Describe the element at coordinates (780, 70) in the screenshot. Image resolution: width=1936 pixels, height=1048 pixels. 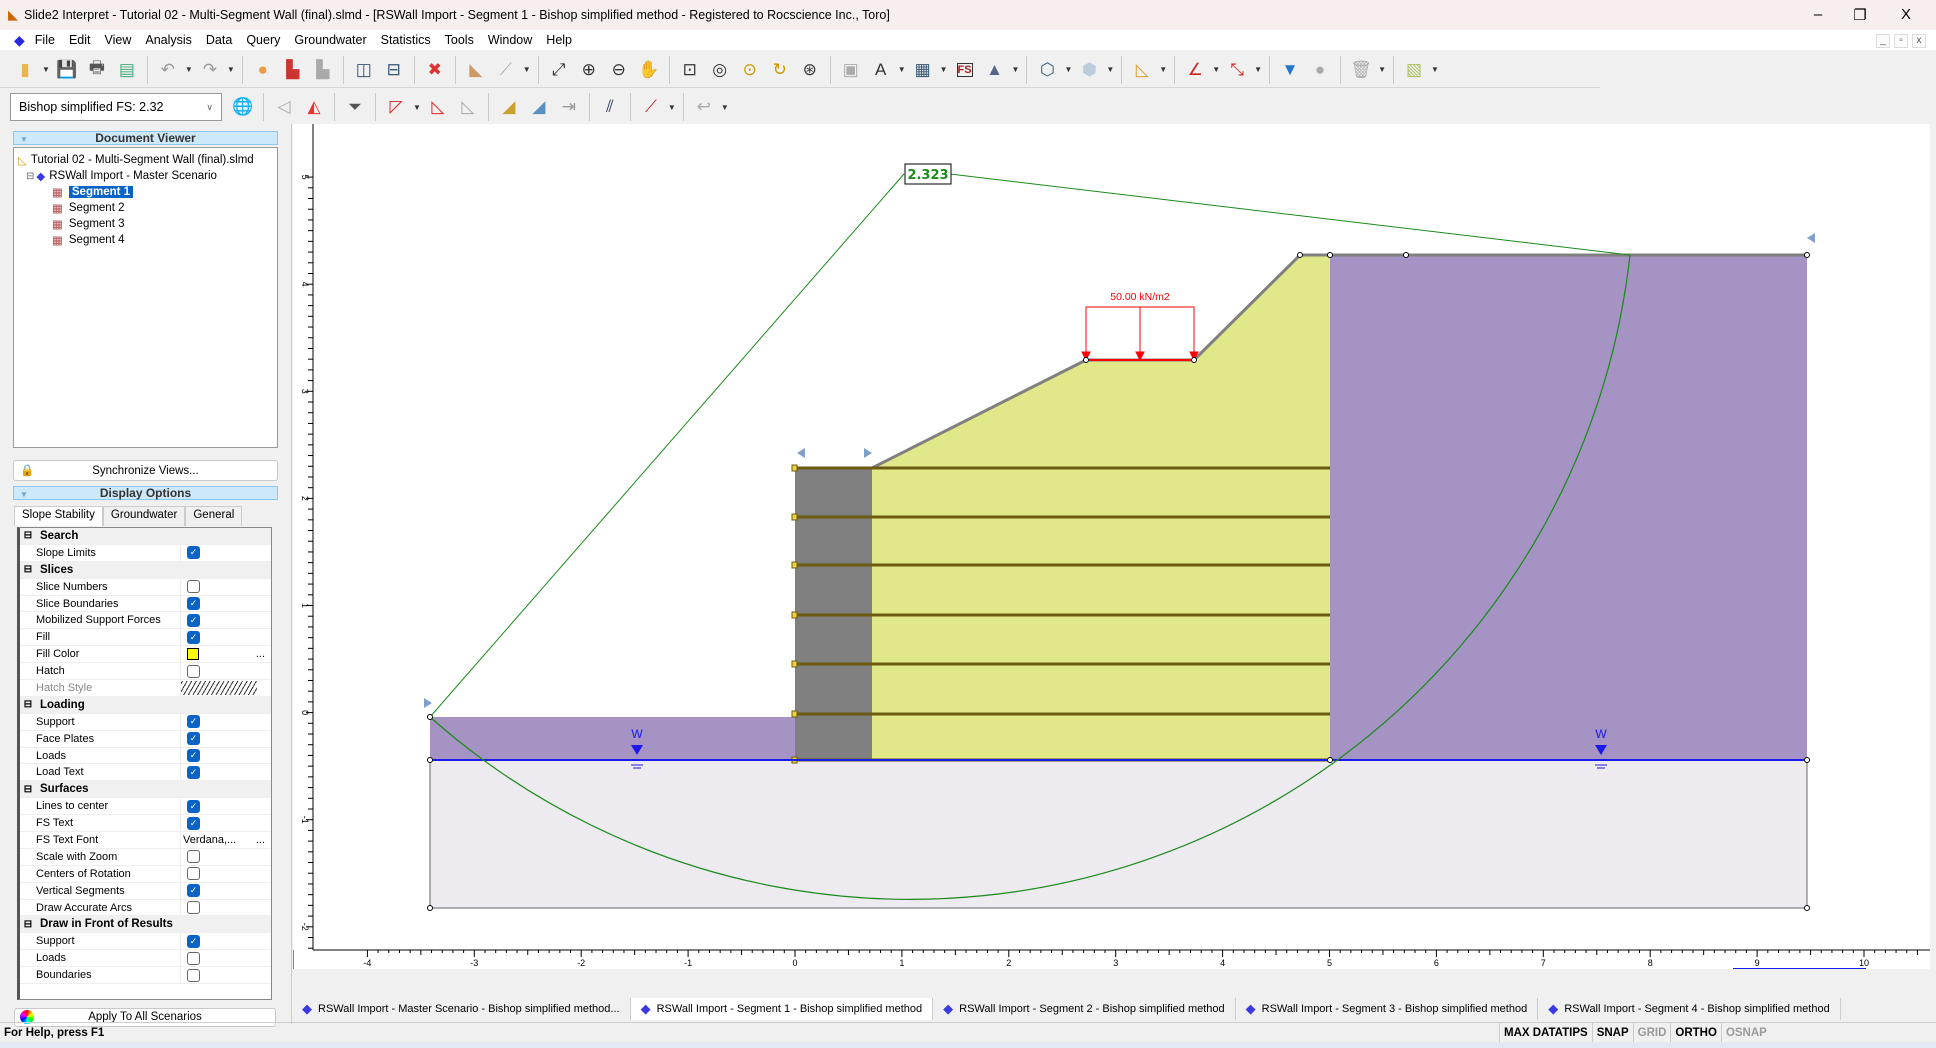
I see `zoom-extents-button: ↻` at that location.